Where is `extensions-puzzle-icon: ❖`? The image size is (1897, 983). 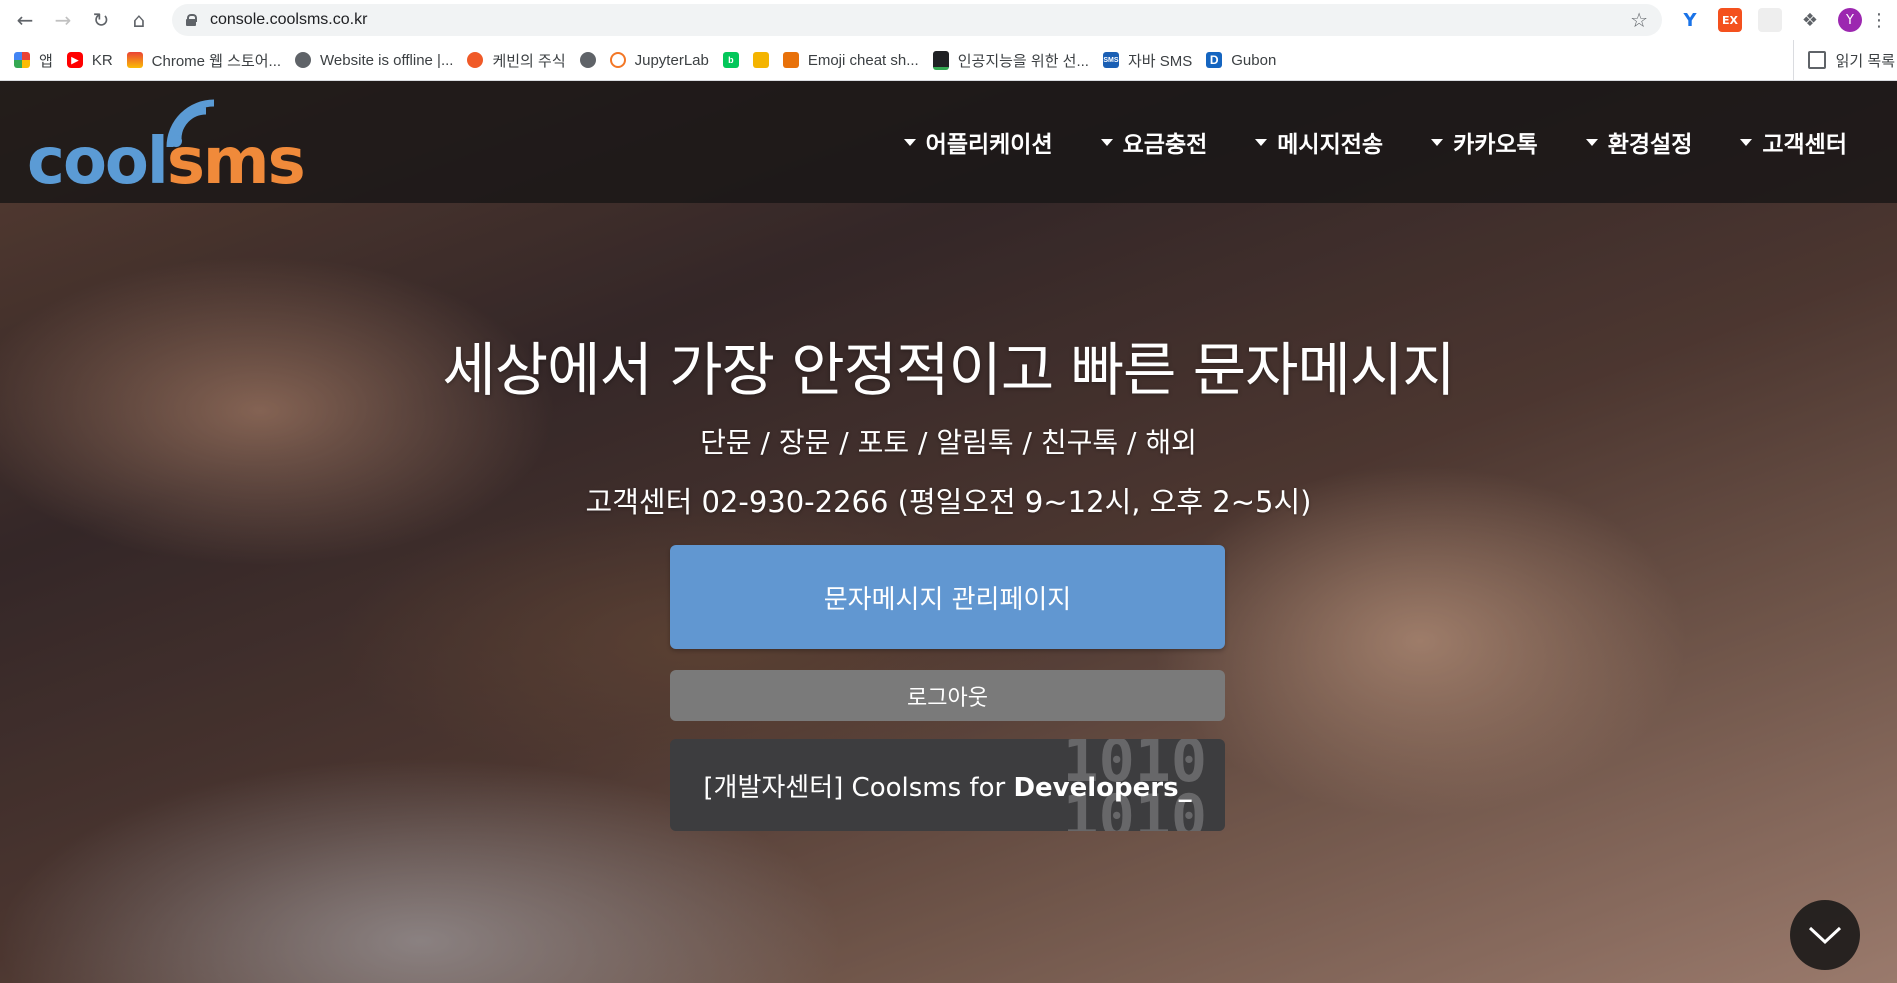 extensions-puzzle-icon: ❖ is located at coordinates (1810, 20).